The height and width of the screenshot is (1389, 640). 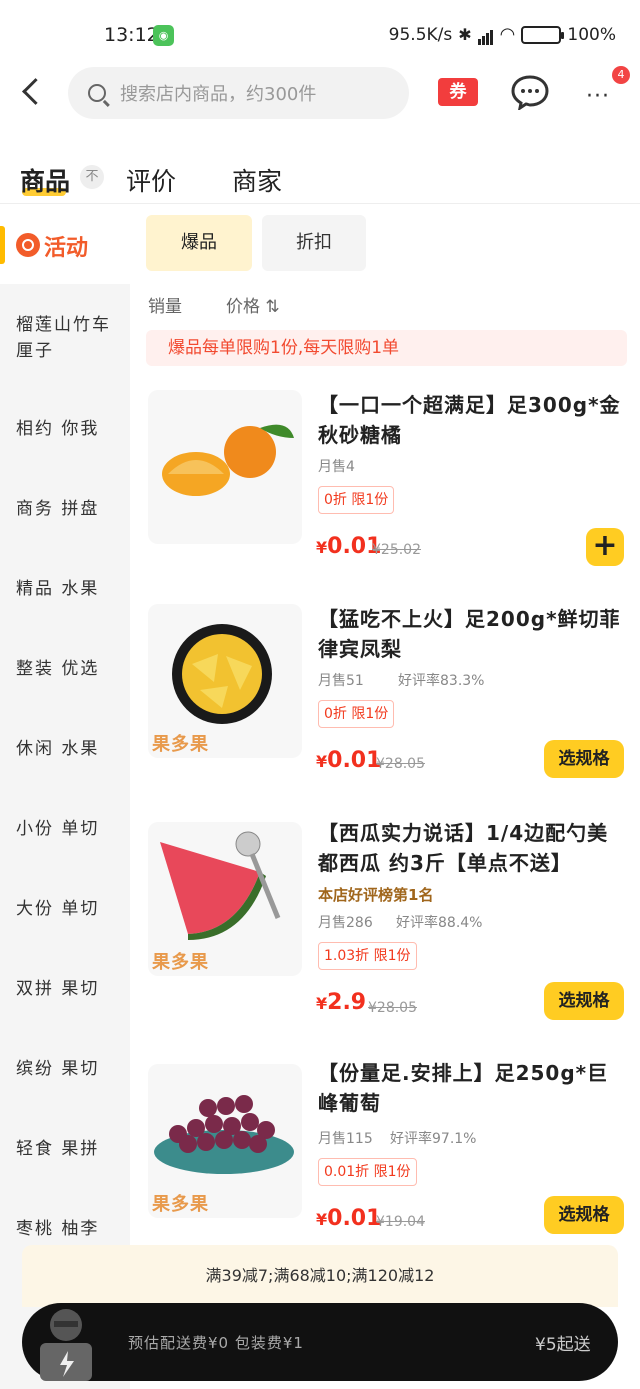 I want to click on net-speed: 95.5K/s, so click(x=420, y=34).